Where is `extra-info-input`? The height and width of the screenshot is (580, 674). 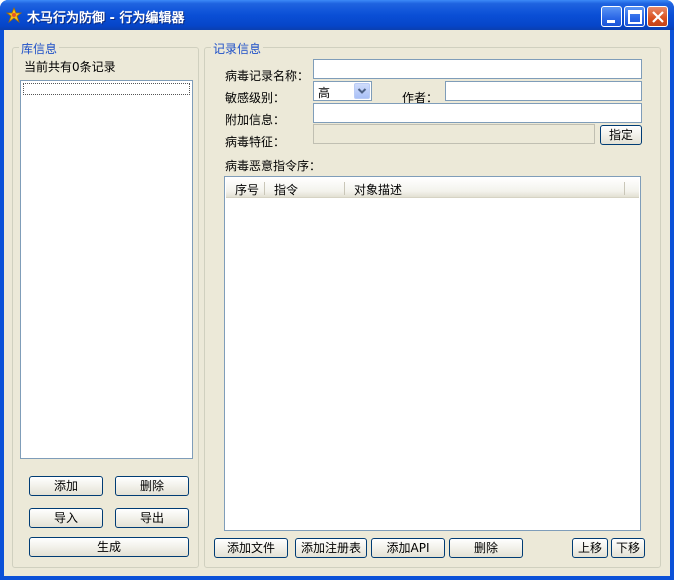
extra-info-input is located at coordinates (477, 113).